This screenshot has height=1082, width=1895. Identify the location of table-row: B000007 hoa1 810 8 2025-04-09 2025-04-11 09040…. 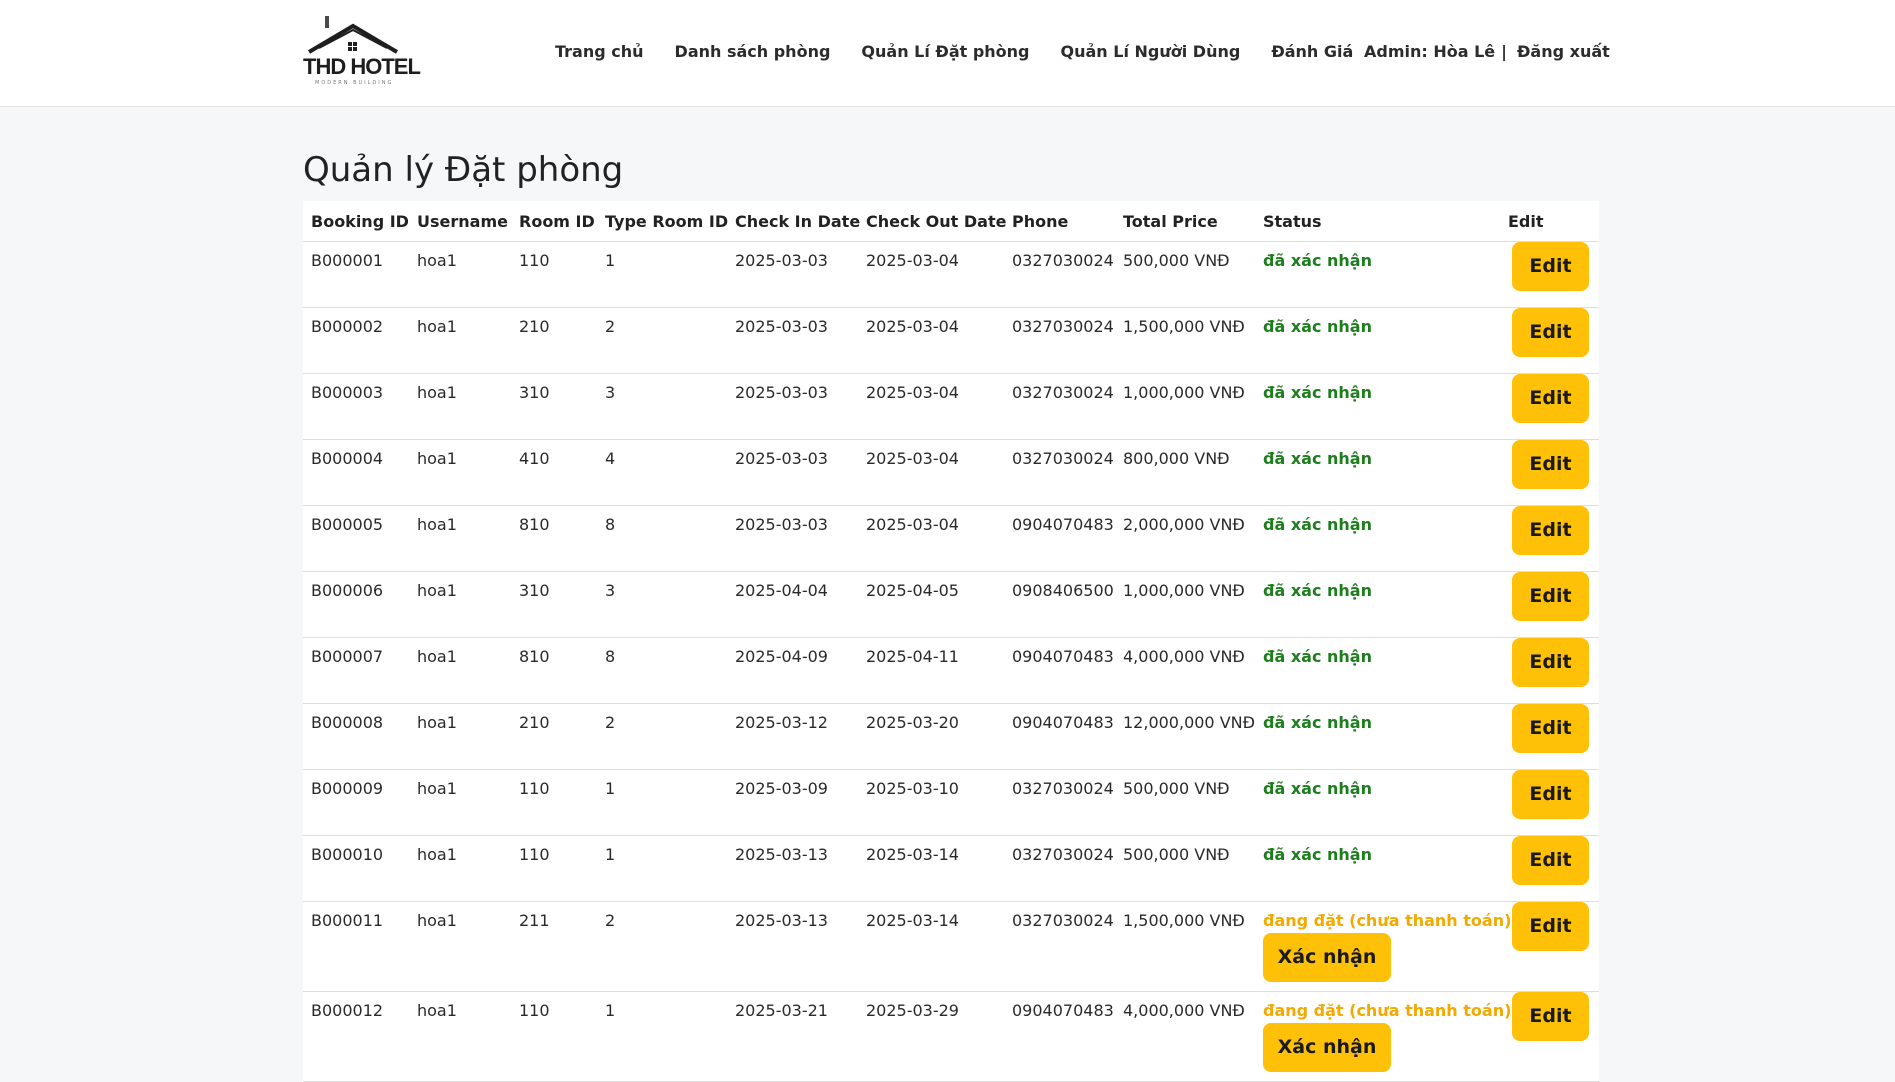
(951, 670).